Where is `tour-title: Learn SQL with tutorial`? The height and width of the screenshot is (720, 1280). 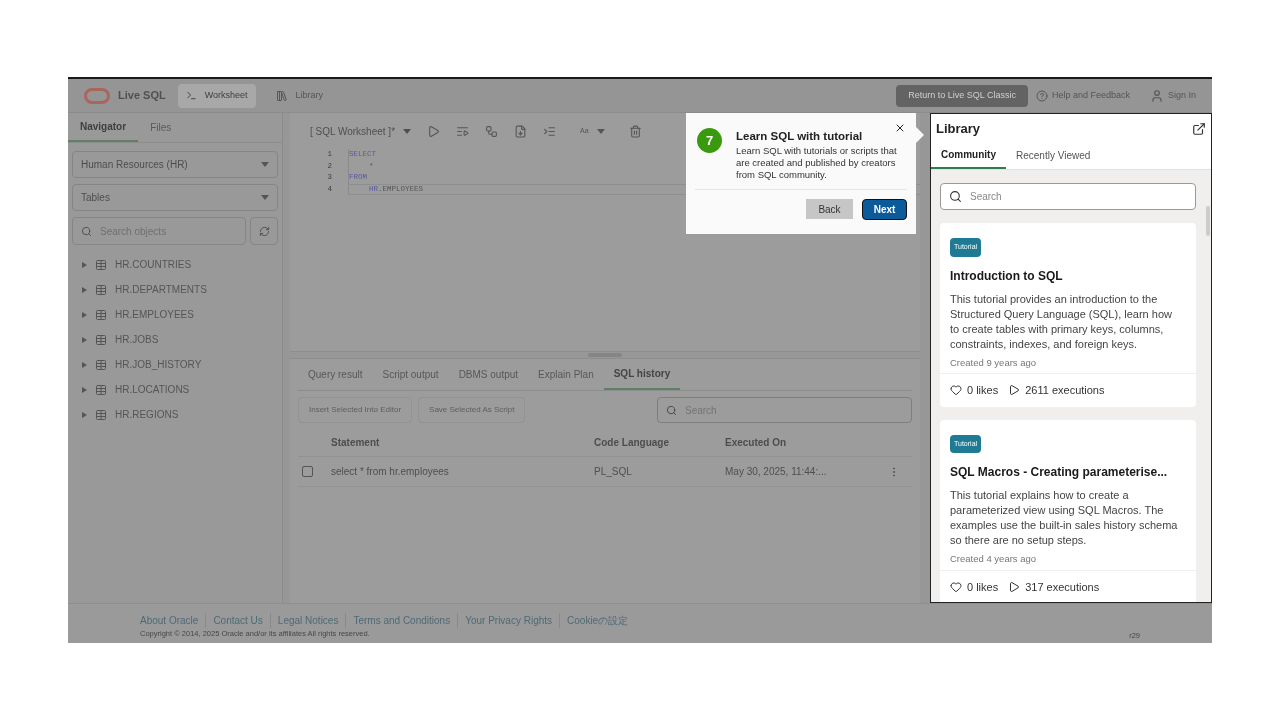 tour-title: Learn SQL with tutorial is located at coordinates (800, 136).